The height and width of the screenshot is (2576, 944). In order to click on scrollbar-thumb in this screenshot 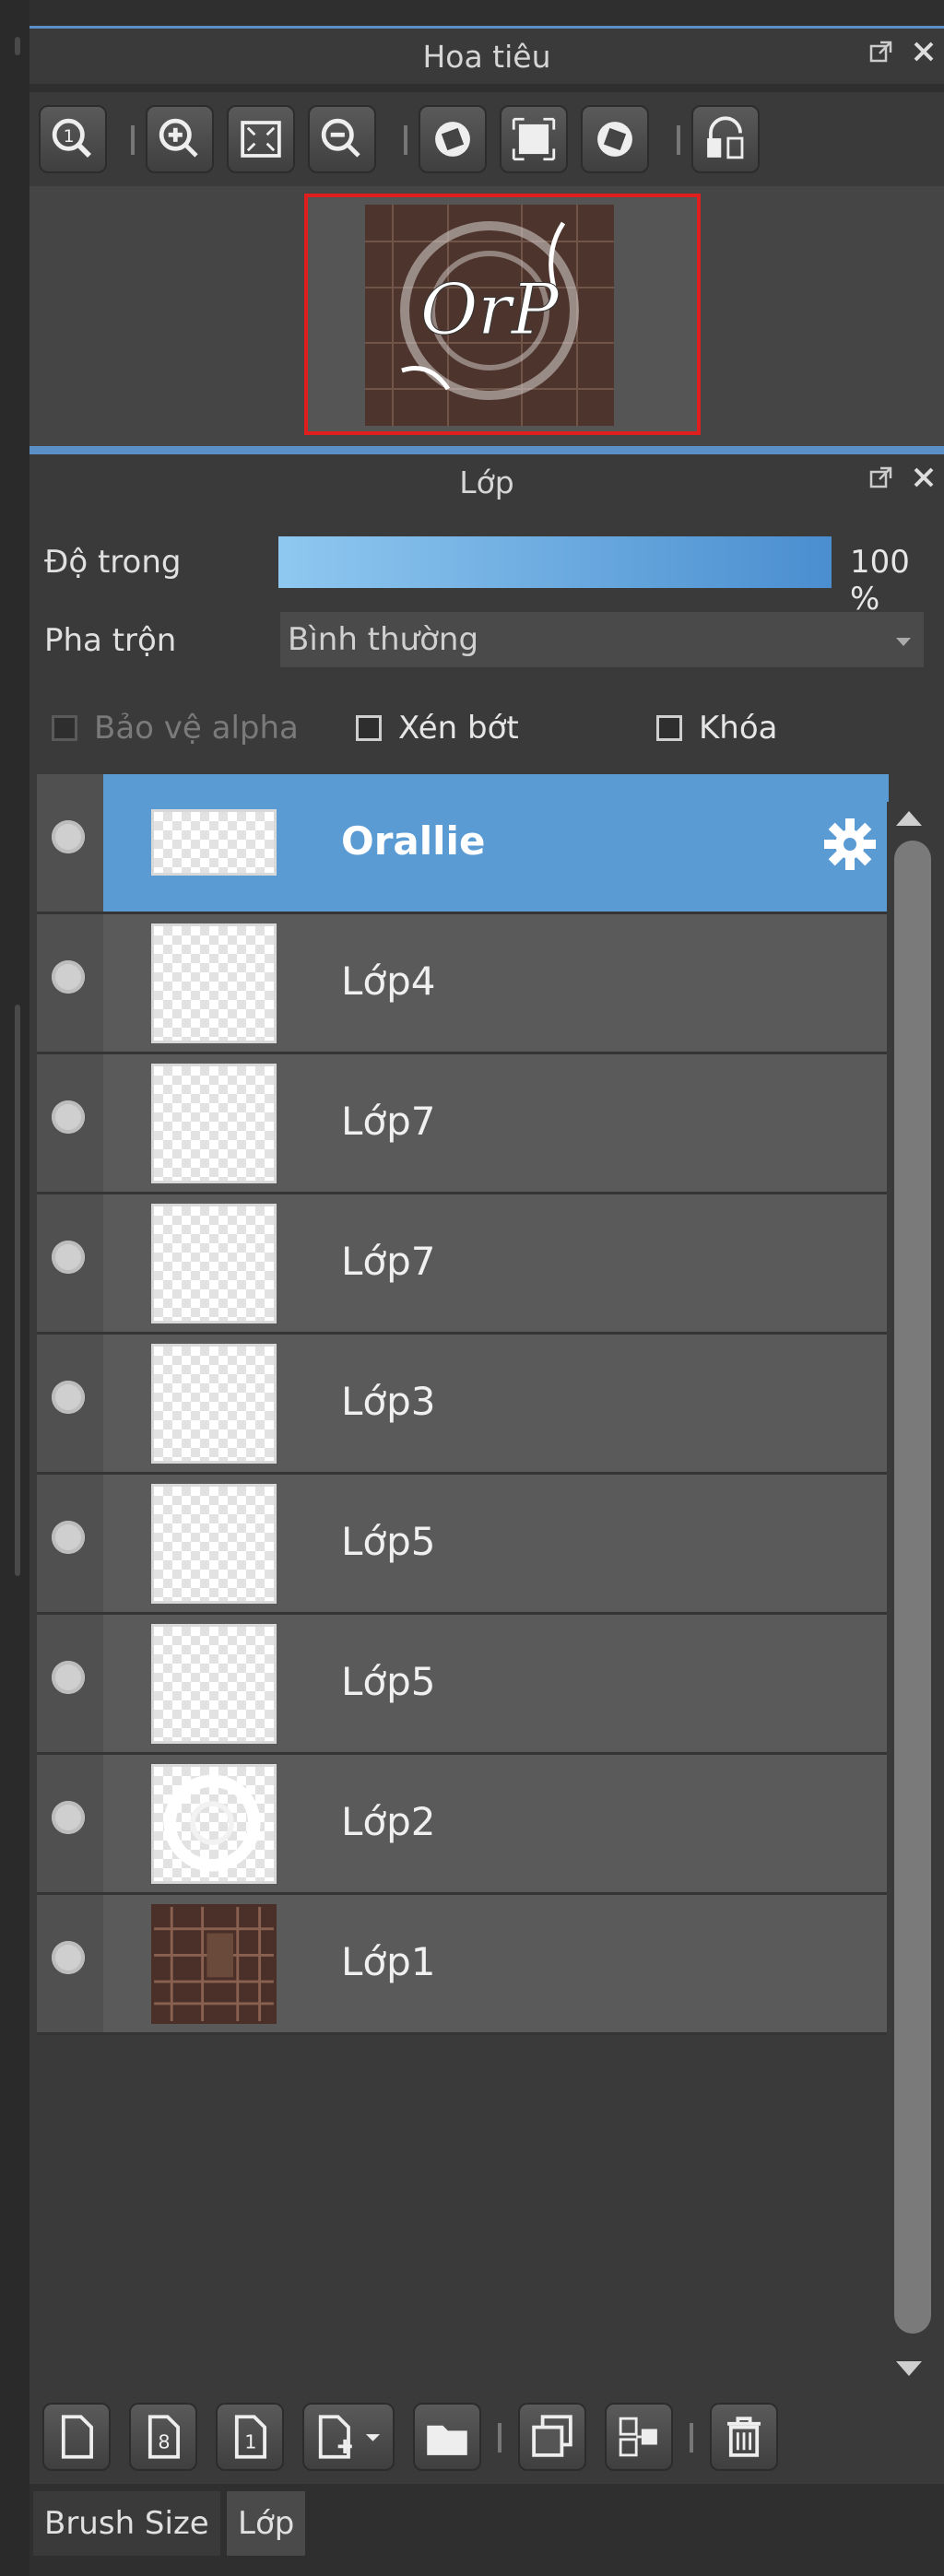, I will do `click(912, 1587)`.